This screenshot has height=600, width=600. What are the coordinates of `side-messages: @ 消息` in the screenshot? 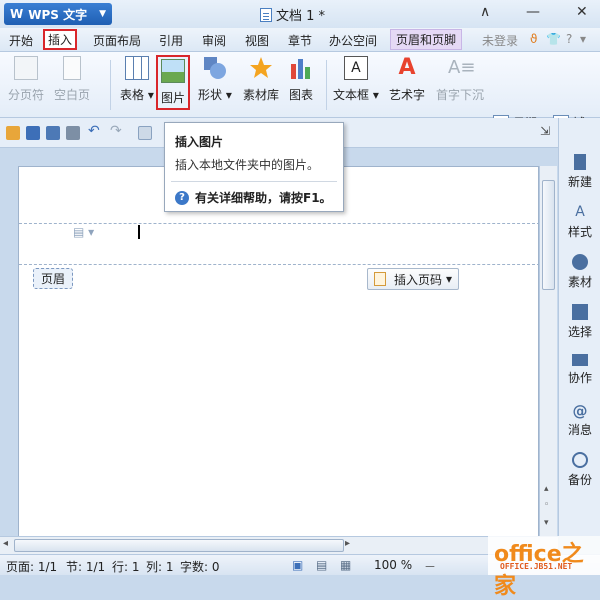 It's located at (579, 420).